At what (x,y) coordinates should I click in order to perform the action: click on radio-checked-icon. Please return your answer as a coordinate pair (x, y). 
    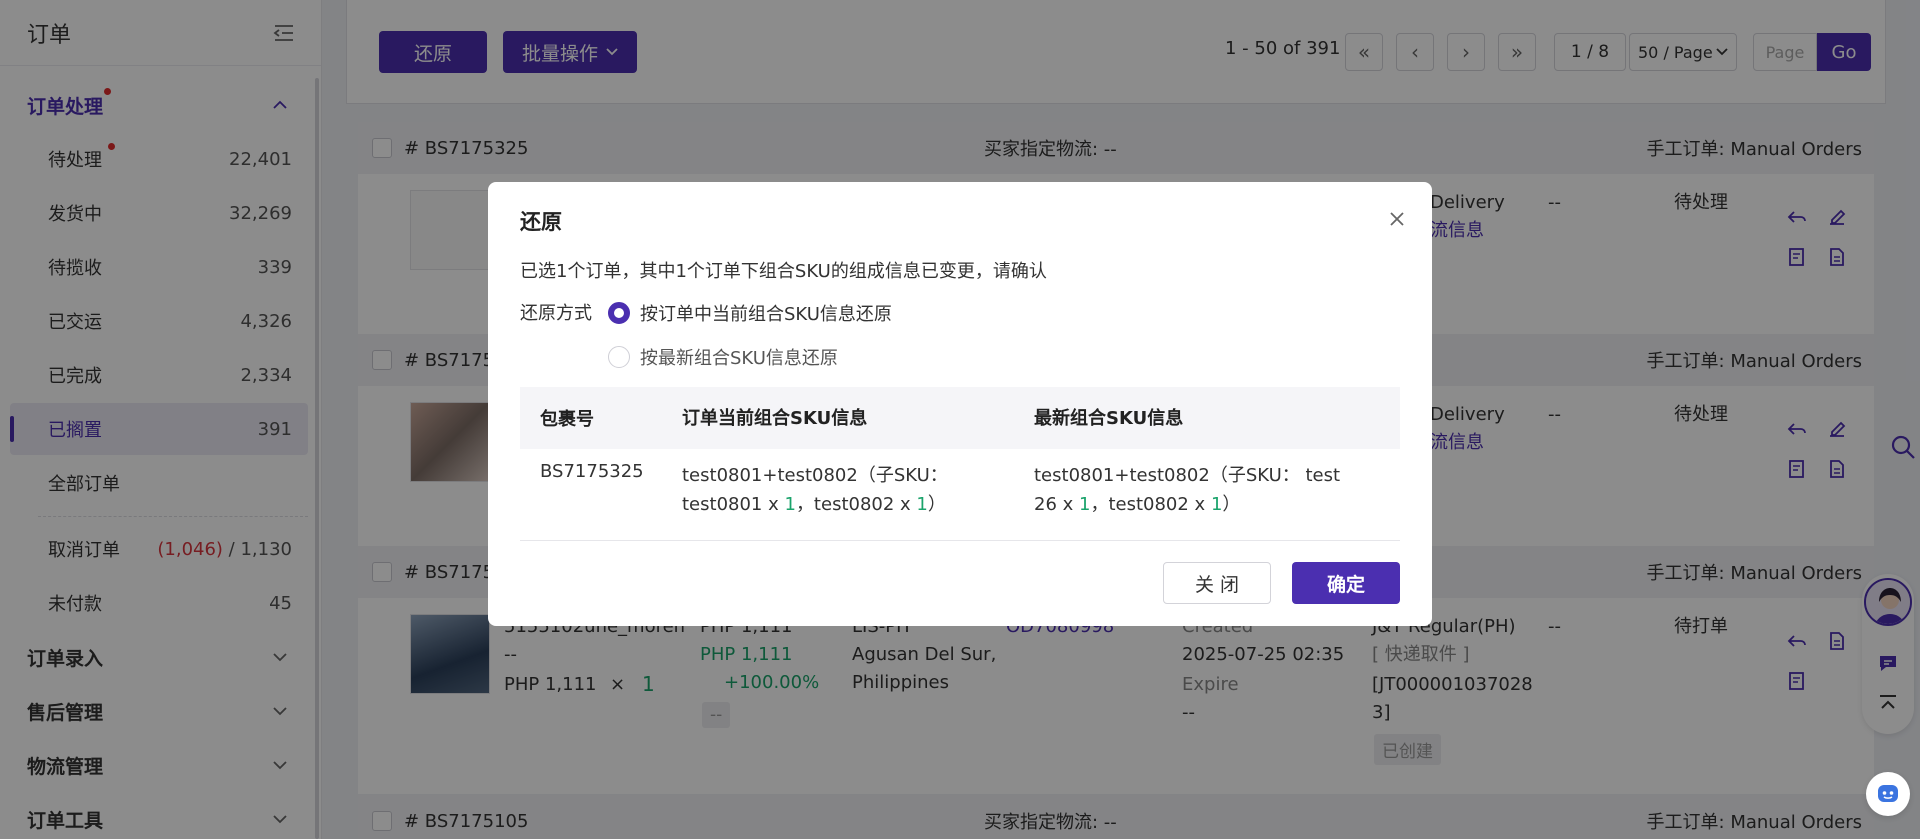
    Looking at the image, I should click on (619, 313).